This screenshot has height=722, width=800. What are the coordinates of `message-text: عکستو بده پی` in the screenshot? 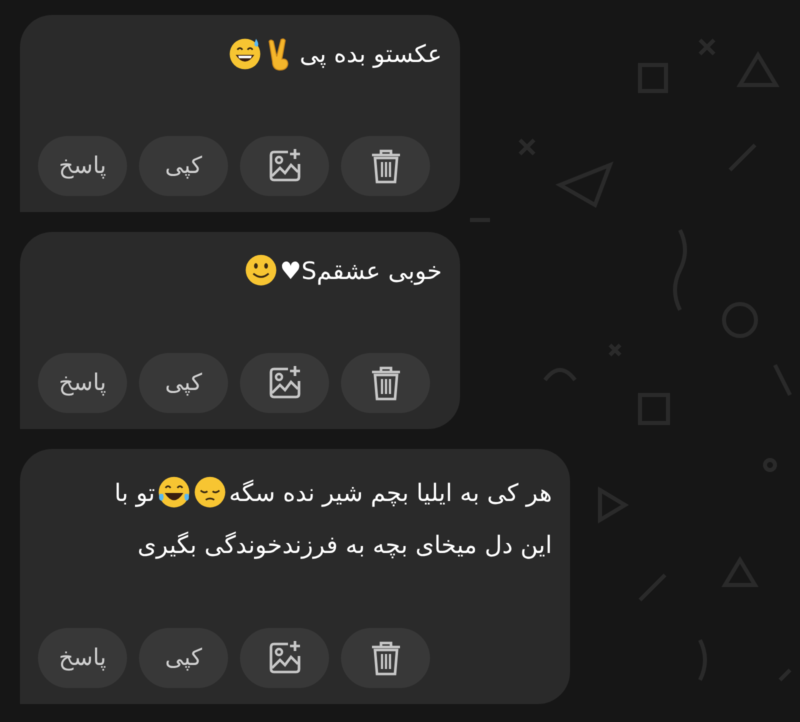 It's located at (371, 54).